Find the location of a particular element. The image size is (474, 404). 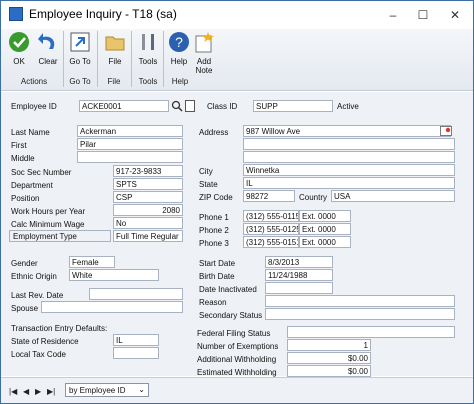

secondary-status-field is located at coordinates (360, 314).